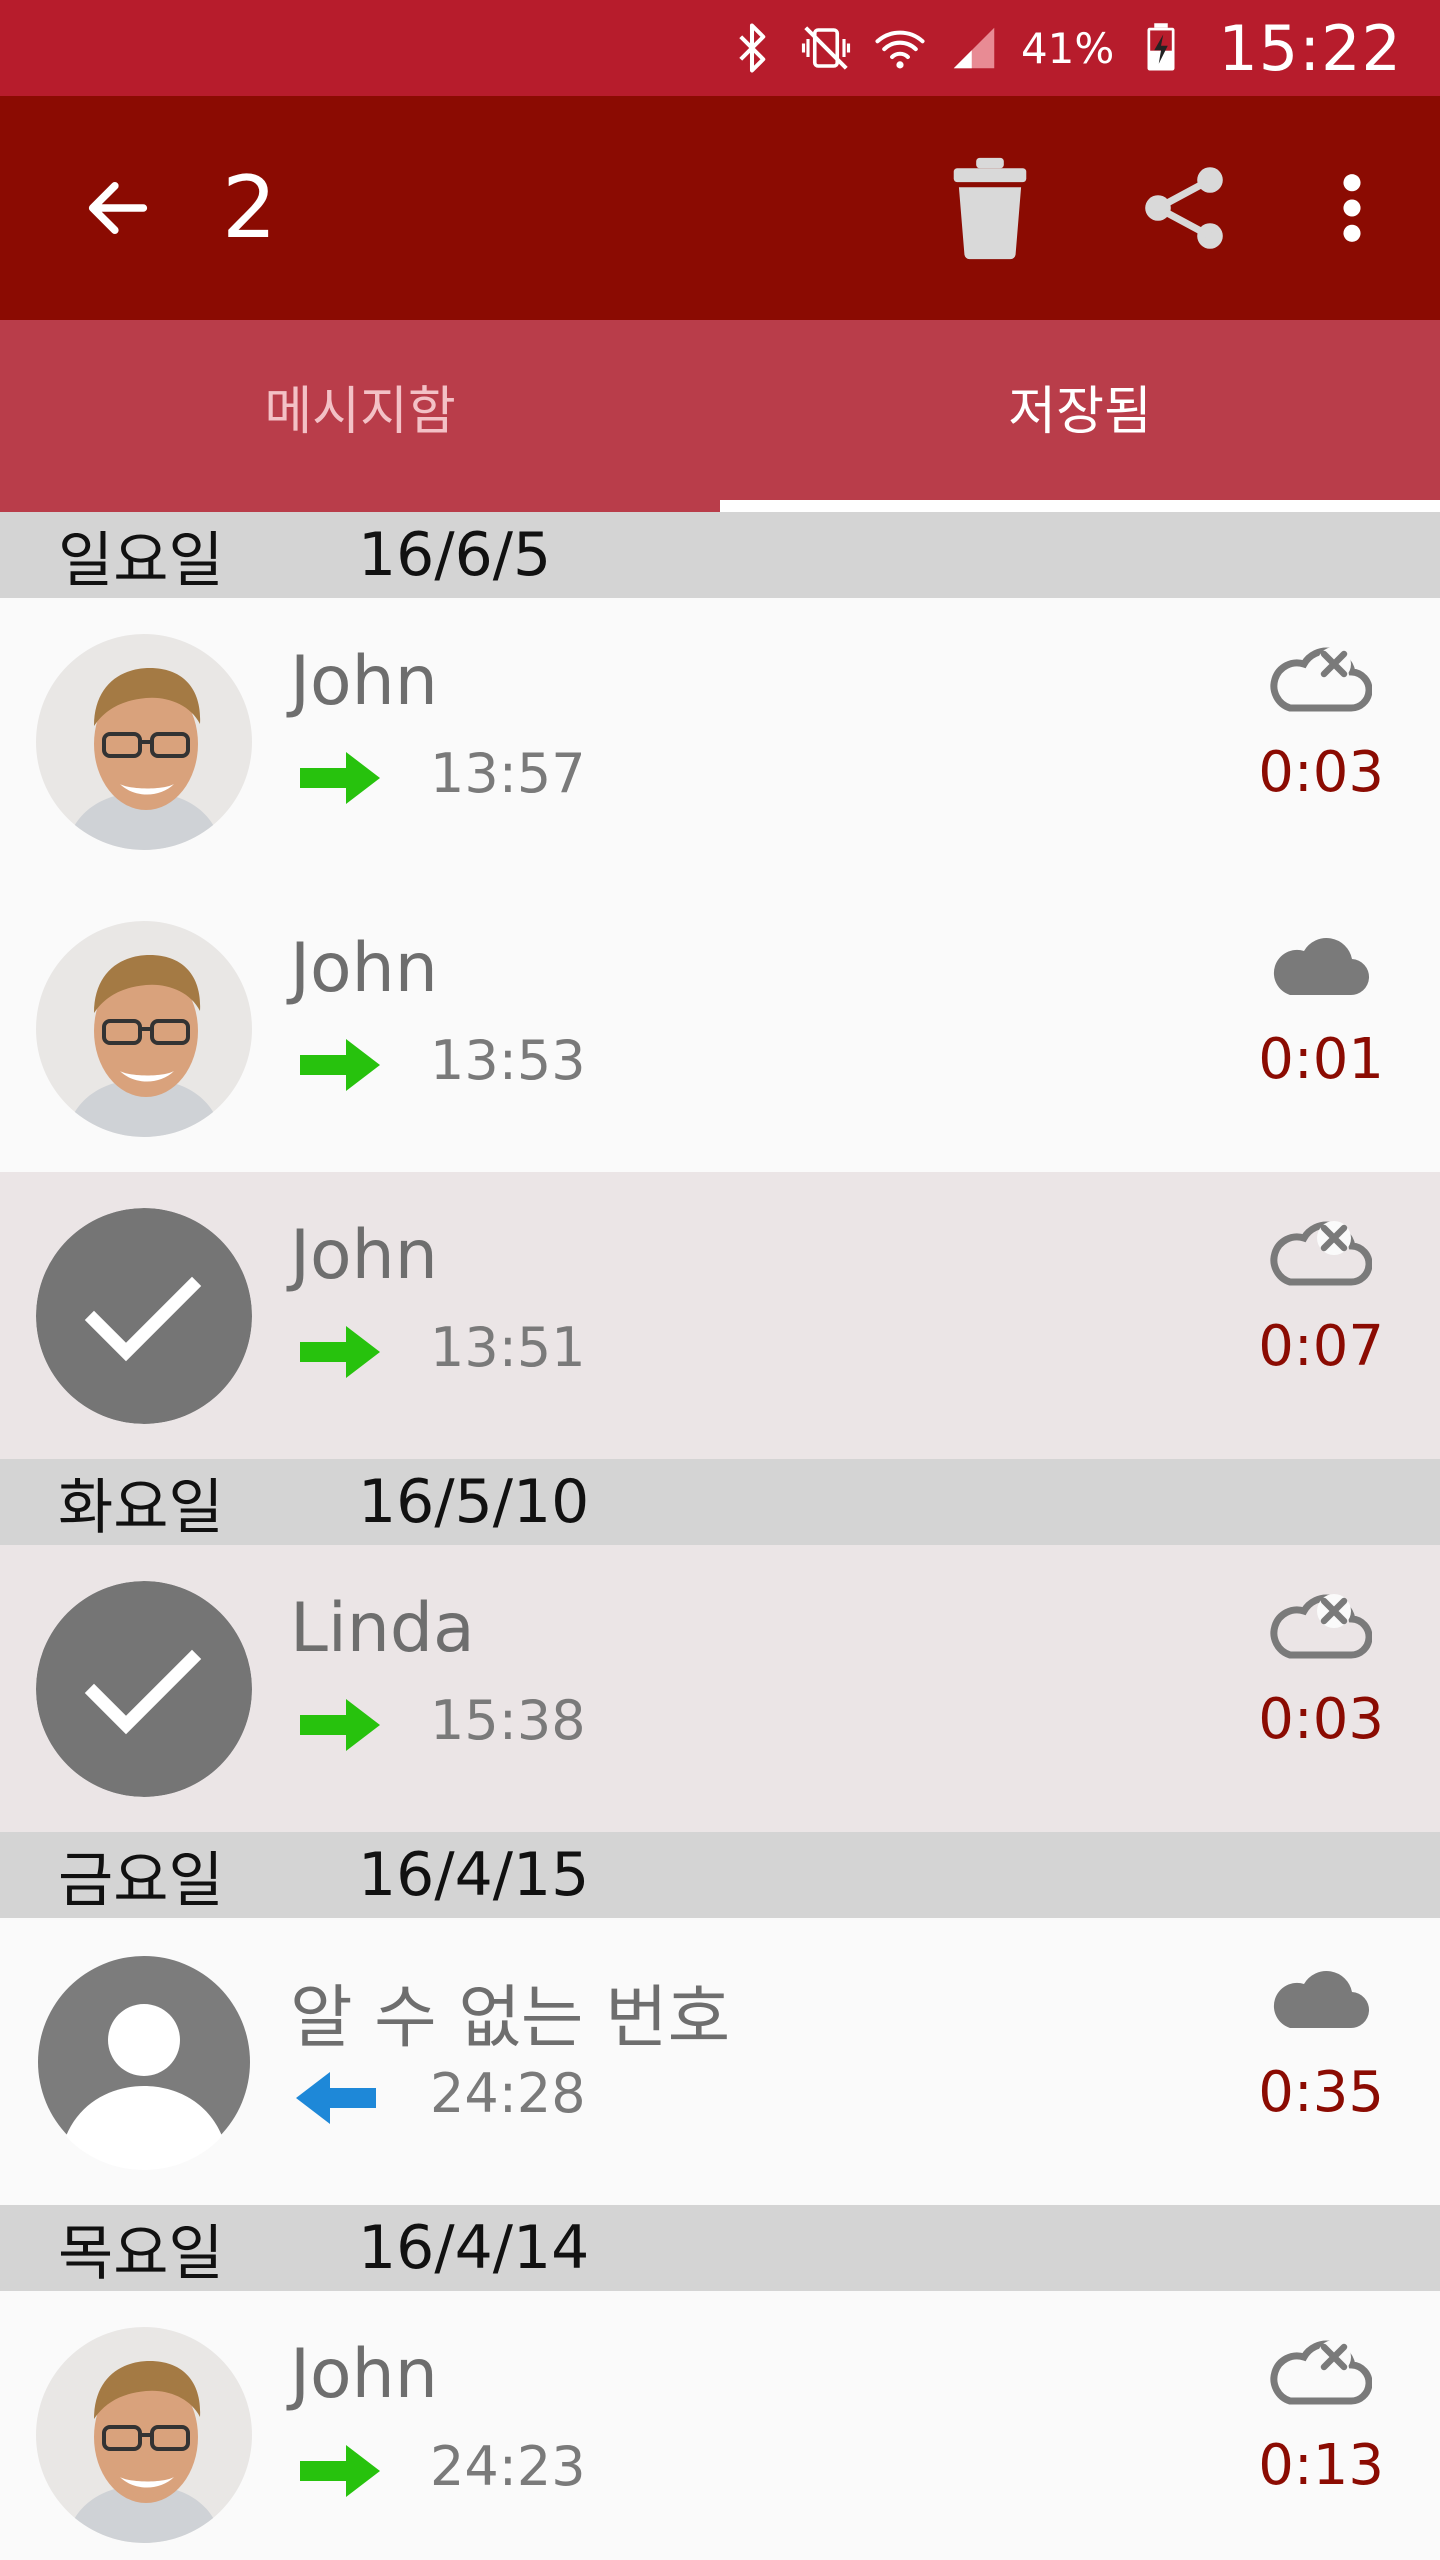 This screenshot has height=2560, width=1440. What do you see at coordinates (1321, 2092) in the screenshot?
I see `call-duration: 0:35` at bounding box center [1321, 2092].